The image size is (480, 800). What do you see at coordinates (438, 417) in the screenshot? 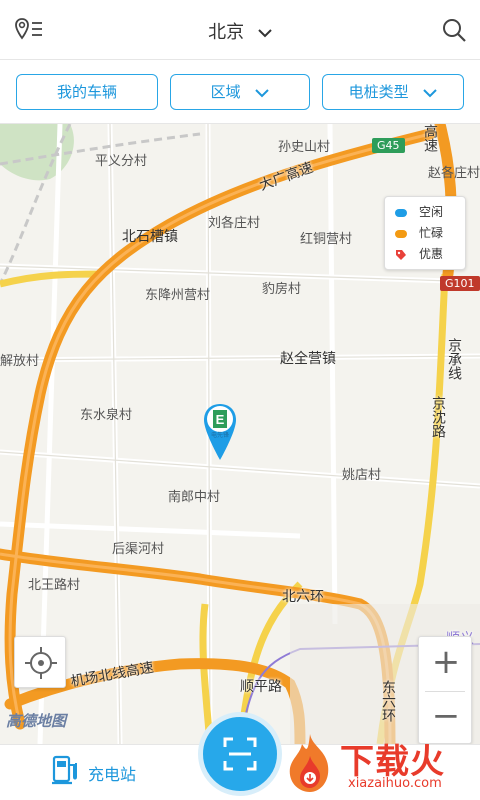
I see `road-label: 京沈路` at bounding box center [438, 417].